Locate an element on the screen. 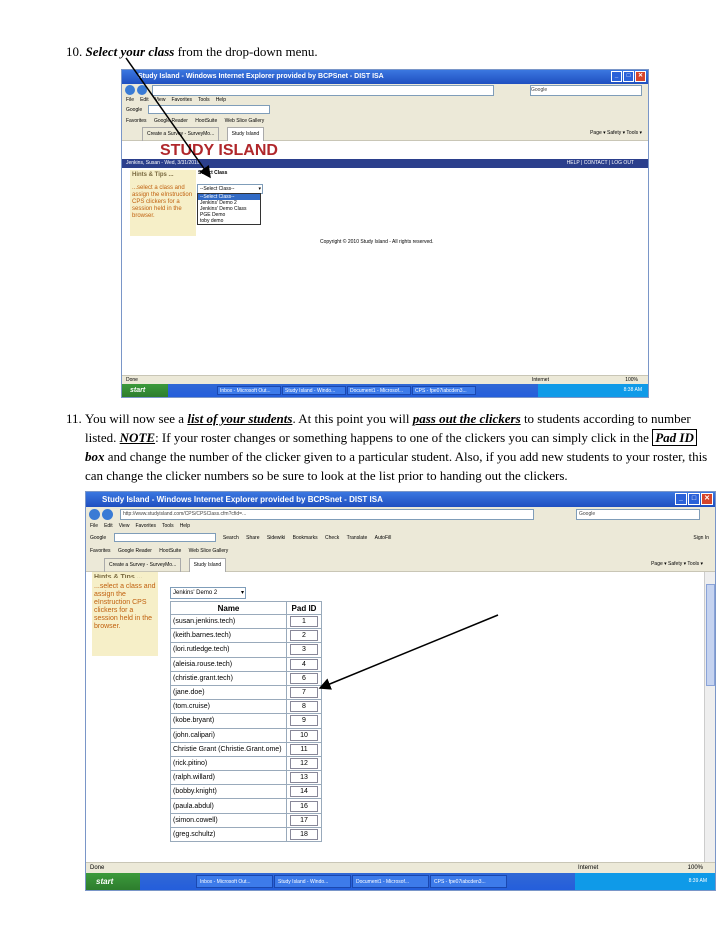 The image size is (728, 942). top-links: HELP | CONTACT | LOG OUT is located at coordinates (600, 163).